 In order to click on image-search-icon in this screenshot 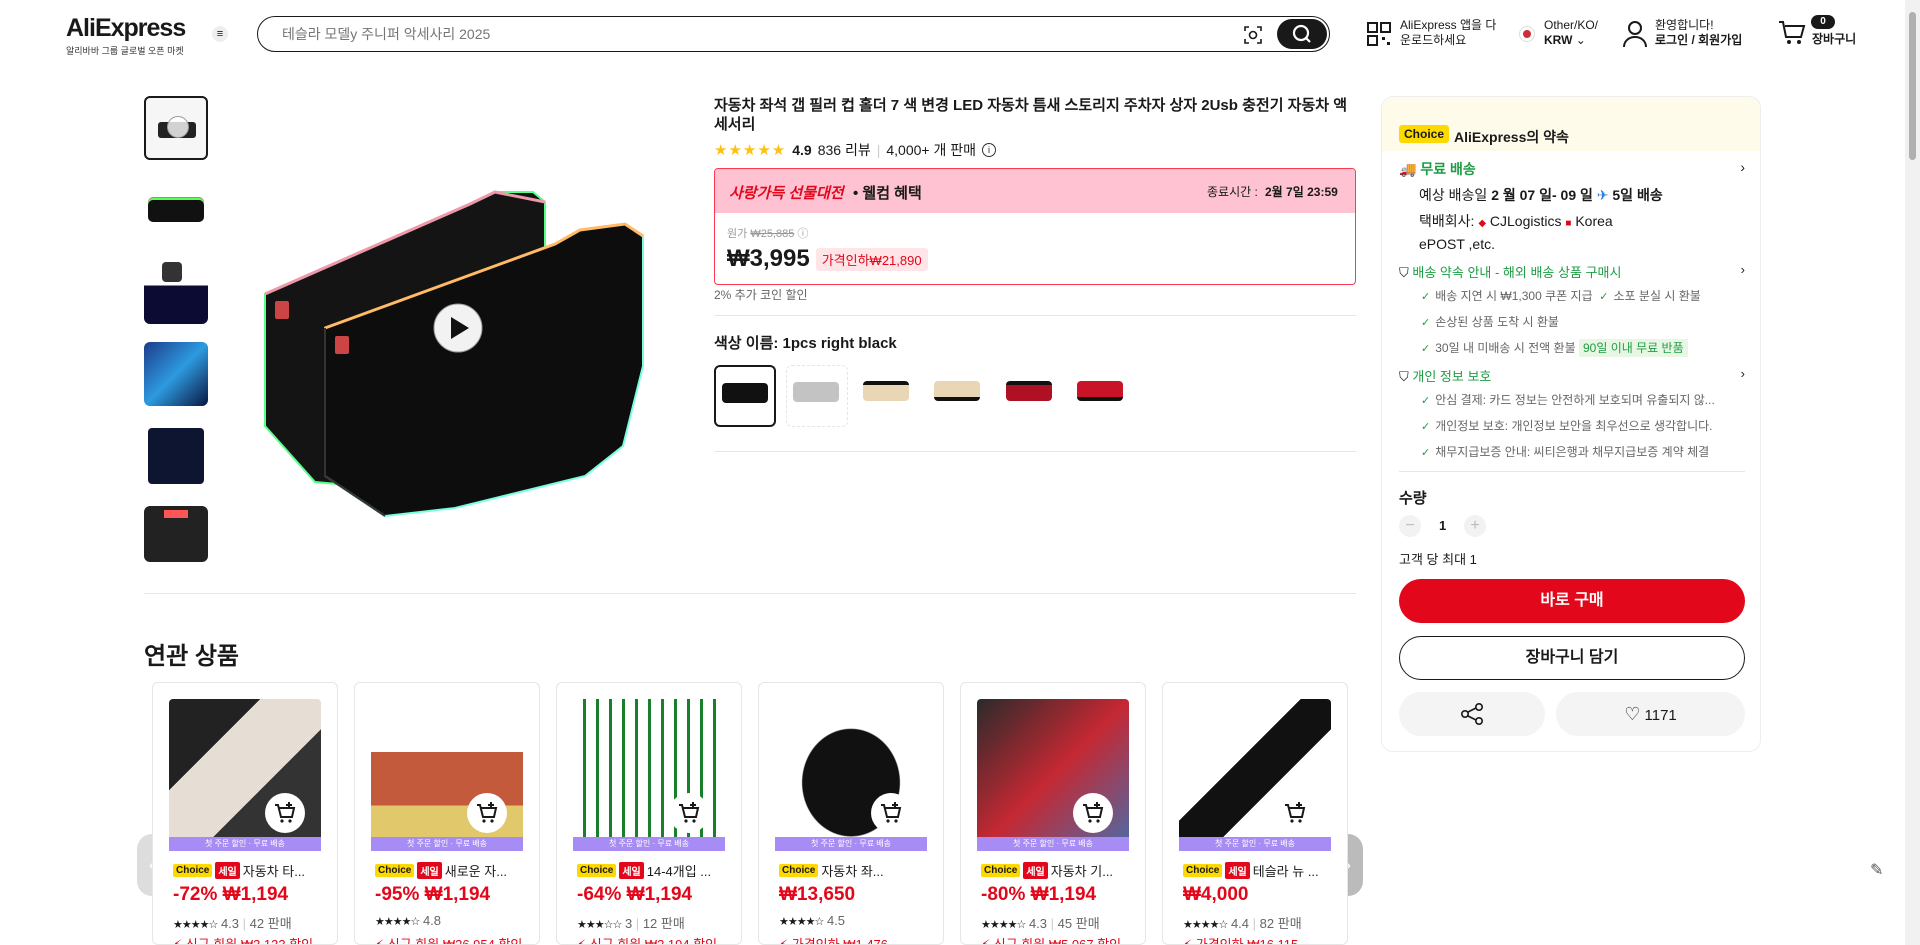, I will do `click(1253, 35)`.